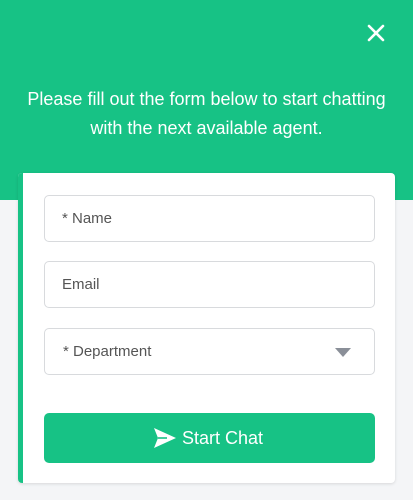 Image resolution: width=413 pixels, height=500 pixels. I want to click on send-icon, so click(165, 438).